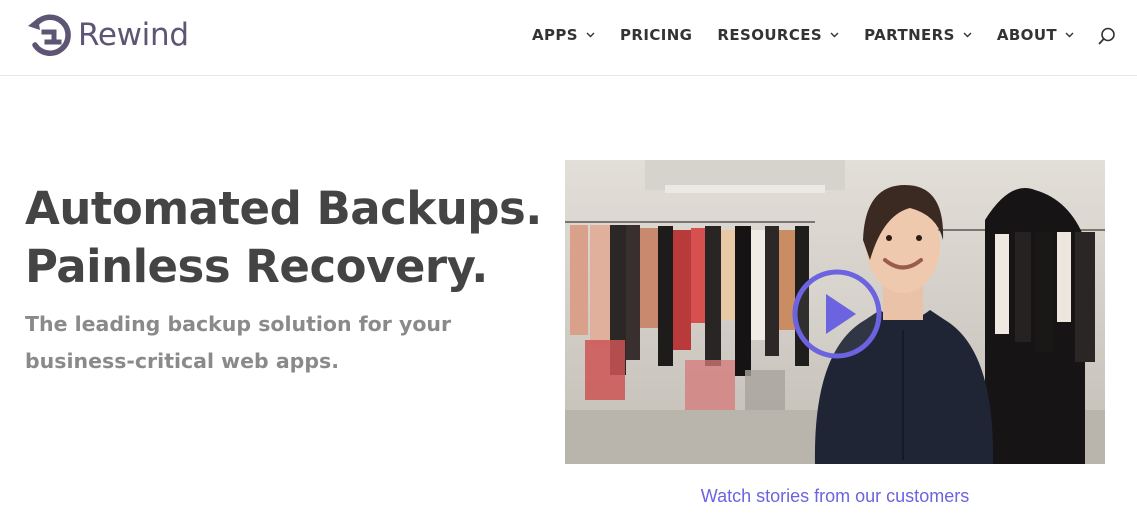 This screenshot has height=527, width=1137. Describe the element at coordinates (283, 238) in the screenshot. I see `hero-headline: Automated Backups. Painless Recovery.` at that location.